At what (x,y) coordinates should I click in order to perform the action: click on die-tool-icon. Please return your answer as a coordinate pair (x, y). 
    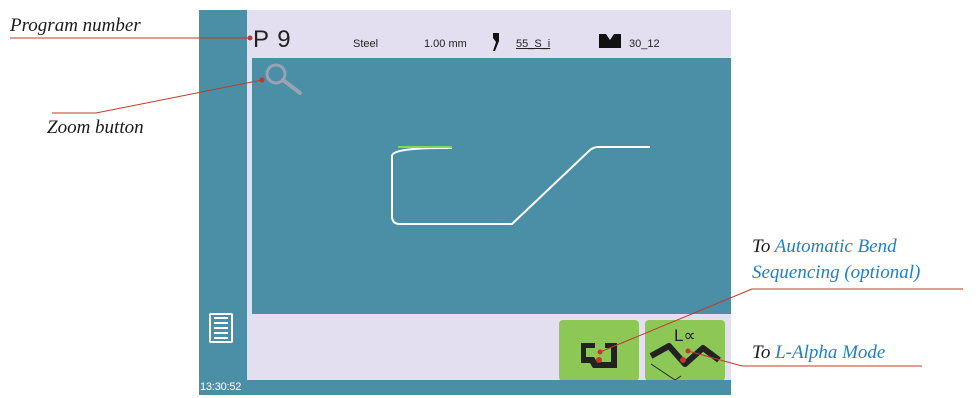
    Looking at the image, I should click on (610, 41).